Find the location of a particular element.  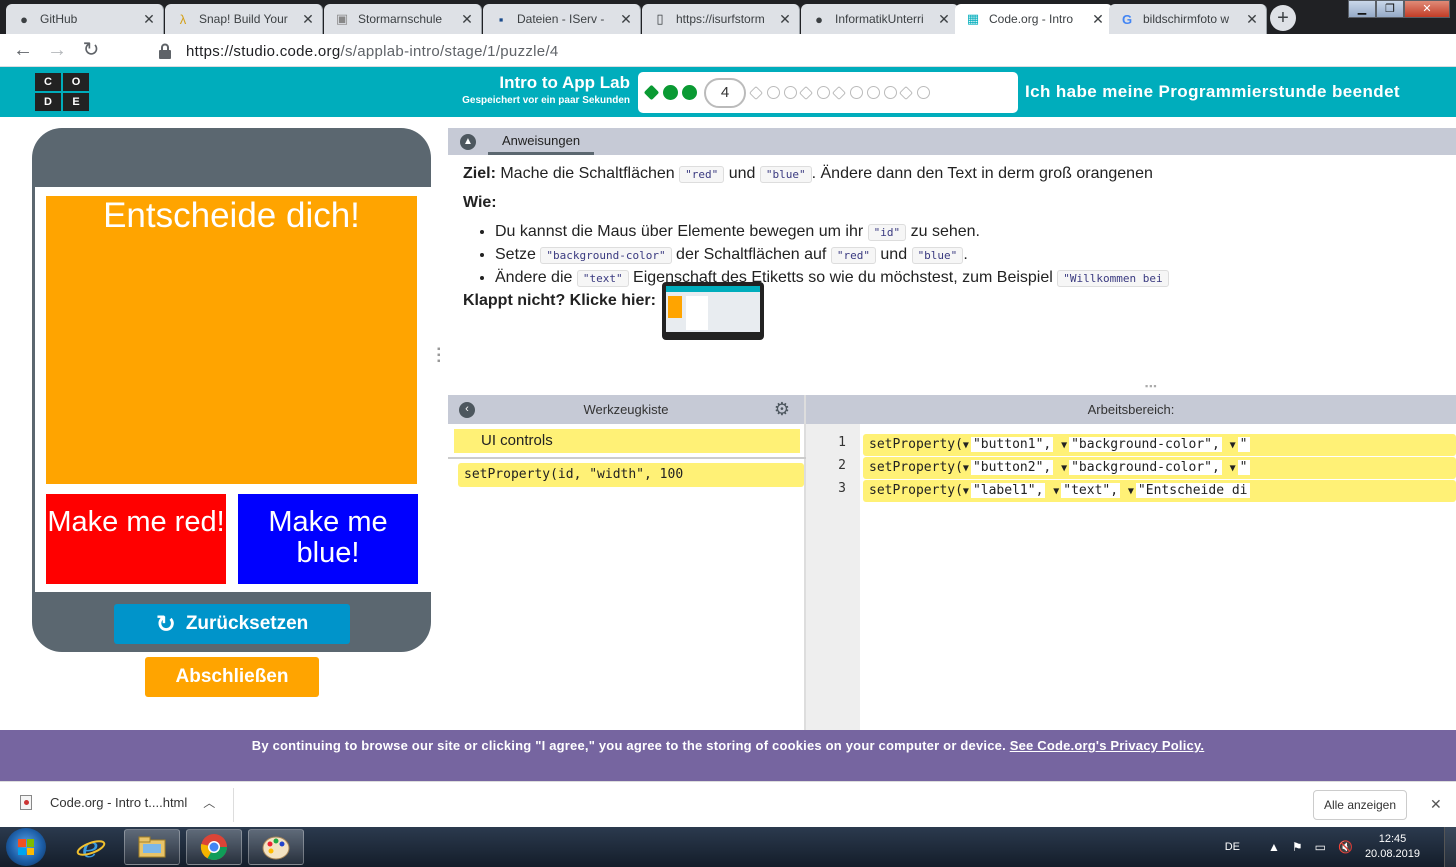

close-icon: ✕ is located at coordinates (1436, 804).